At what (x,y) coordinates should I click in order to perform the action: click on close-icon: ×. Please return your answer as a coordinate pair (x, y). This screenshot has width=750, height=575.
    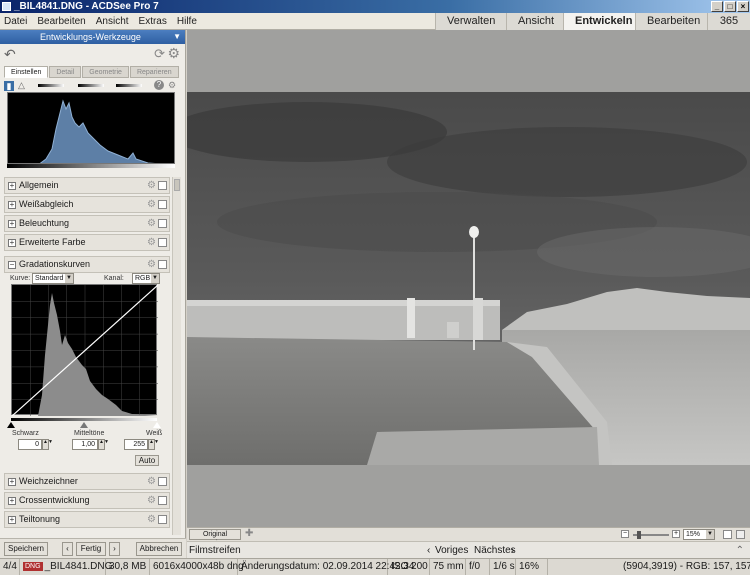
    Looking at the image, I should click on (743, 6).